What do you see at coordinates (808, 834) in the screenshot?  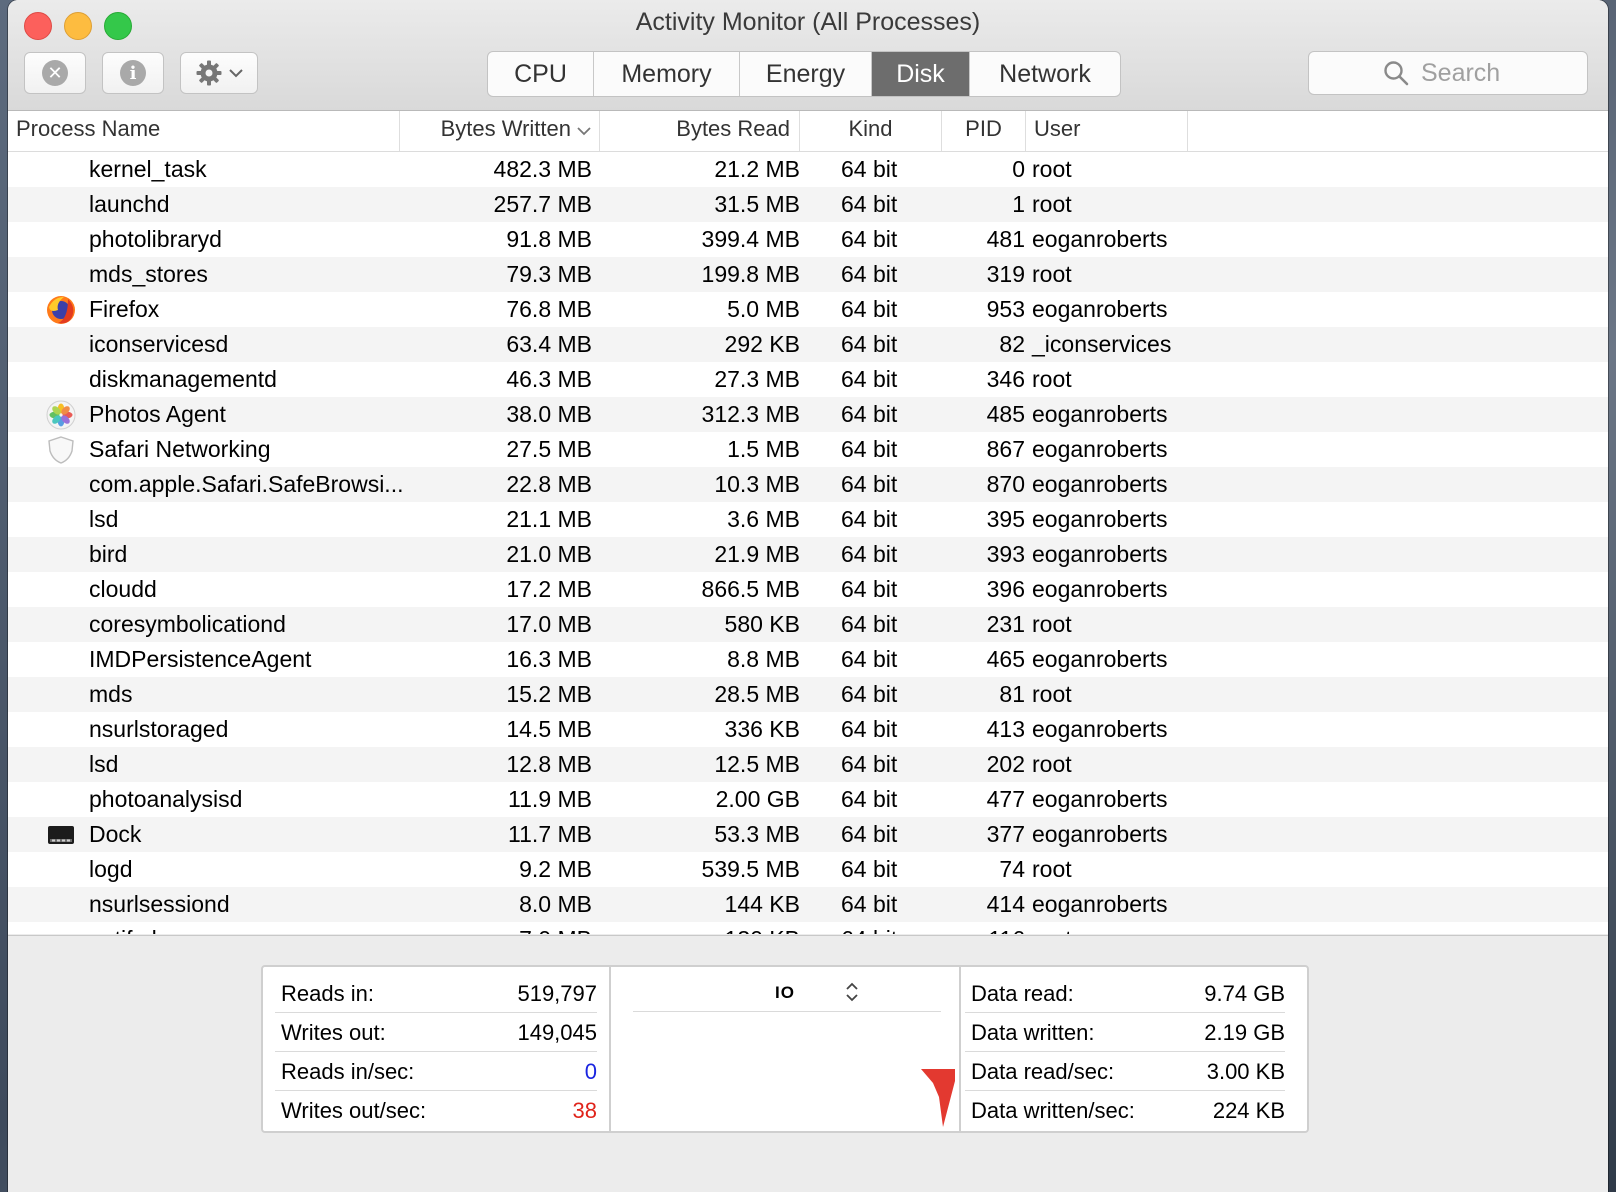 I see `table-row: Dock 11.7 MB 53.3 MB 64 bit 377 eoganroberts` at bounding box center [808, 834].